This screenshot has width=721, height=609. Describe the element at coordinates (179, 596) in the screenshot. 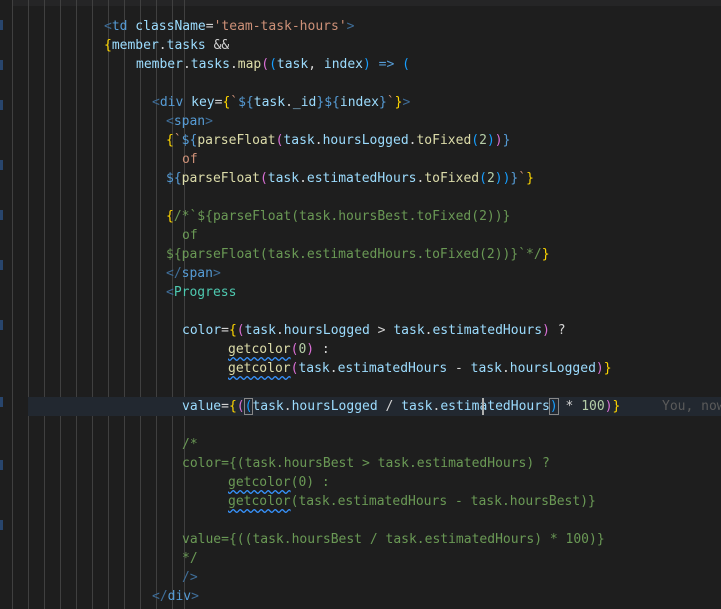

I see `code-token: div` at that location.